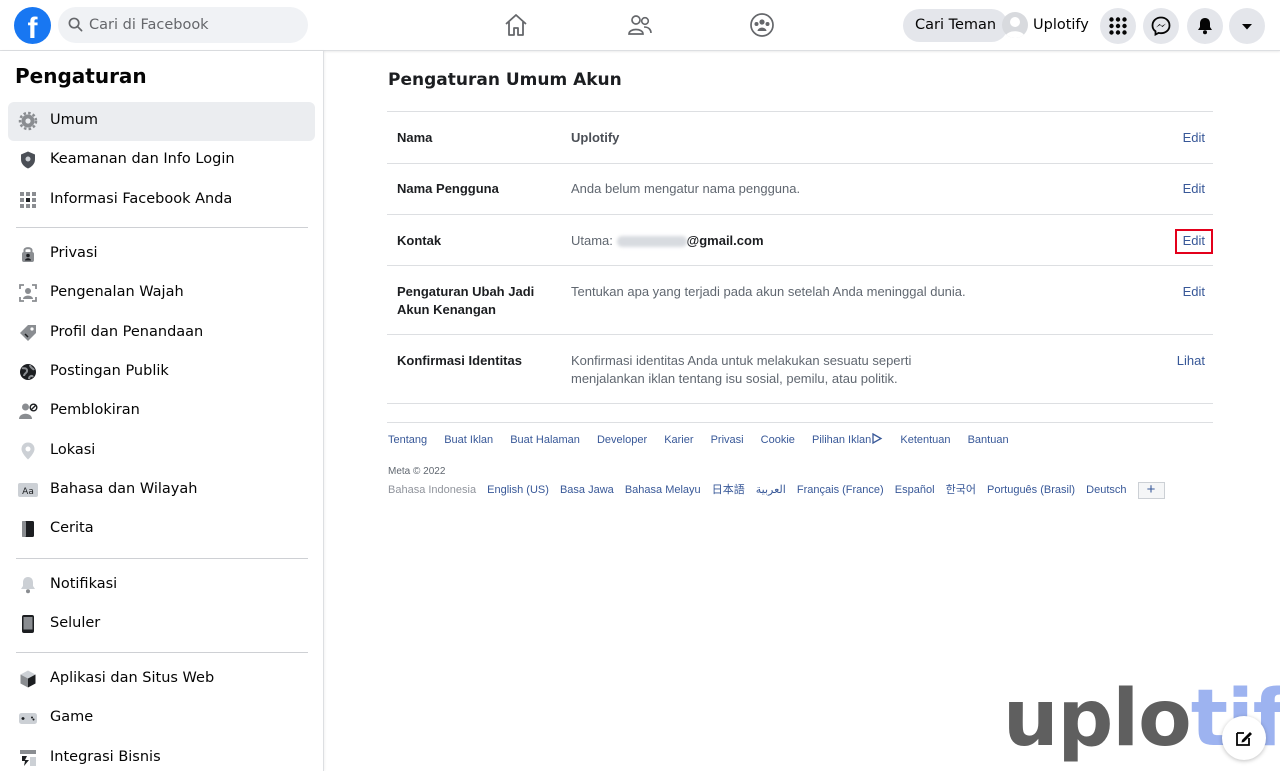  I want to click on sidebar-item-notifikasi: Notifikasi, so click(161, 585).